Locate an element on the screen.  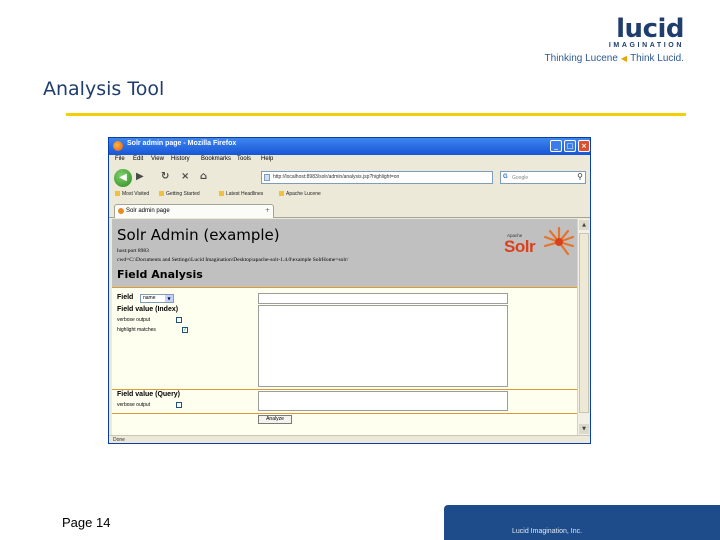
scroll-thumb is located at coordinates (584, 323).